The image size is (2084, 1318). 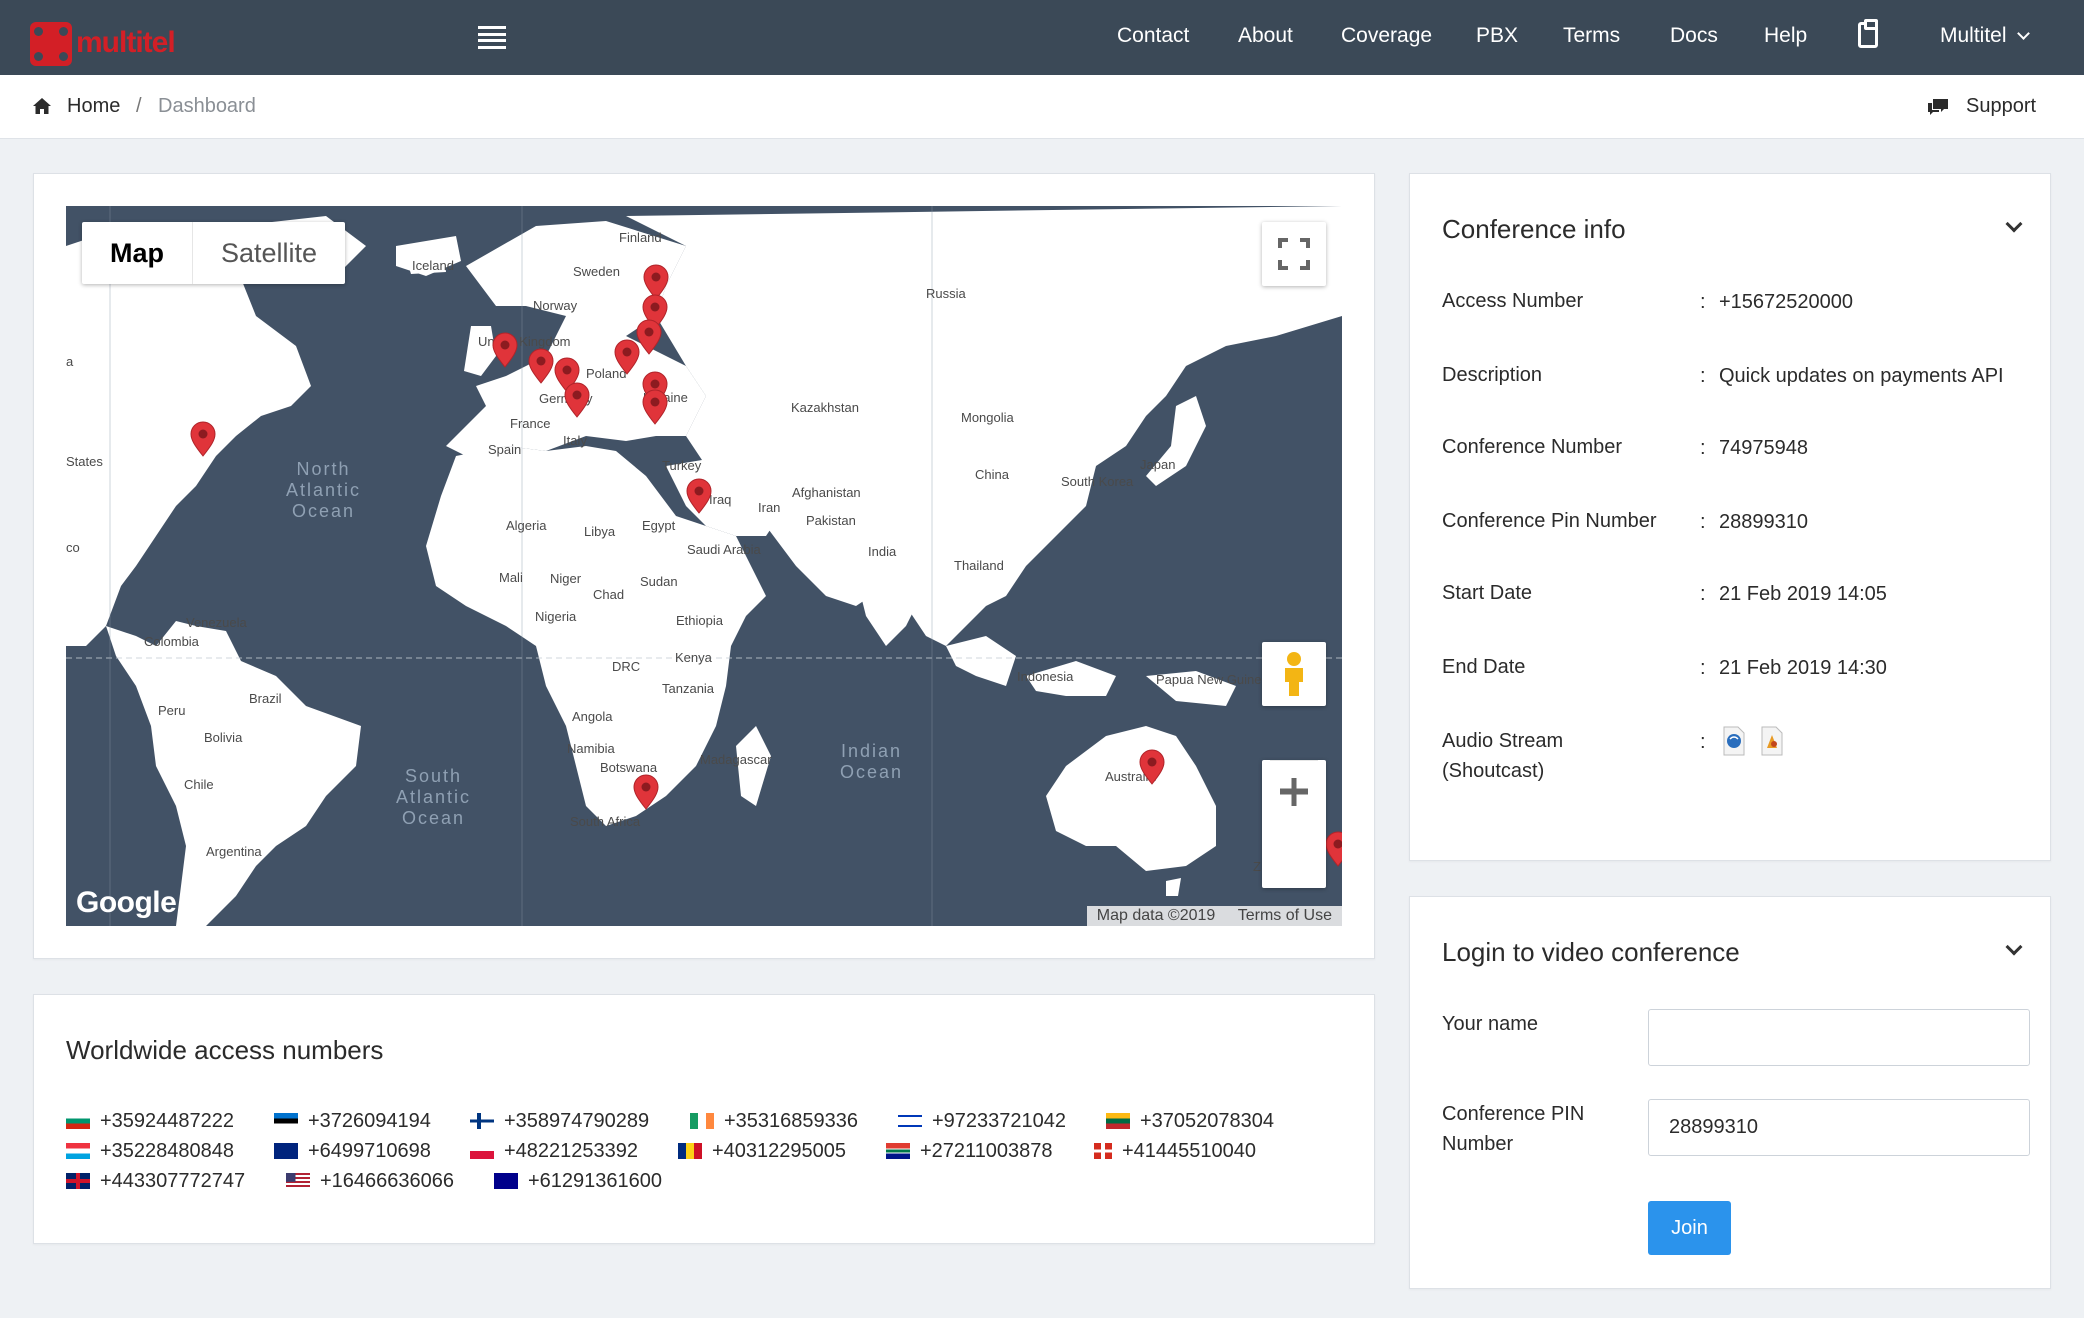 What do you see at coordinates (626, 666) in the screenshot?
I see `map-label: DRC` at bounding box center [626, 666].